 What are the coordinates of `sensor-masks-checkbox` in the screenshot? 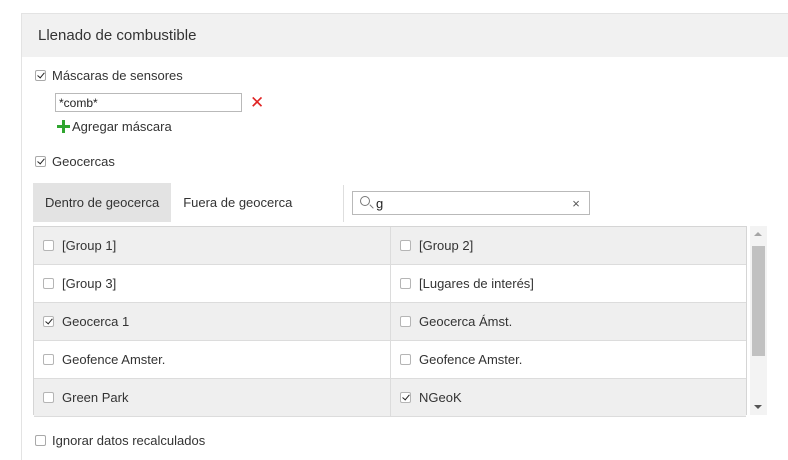 It's located at (40, 75).